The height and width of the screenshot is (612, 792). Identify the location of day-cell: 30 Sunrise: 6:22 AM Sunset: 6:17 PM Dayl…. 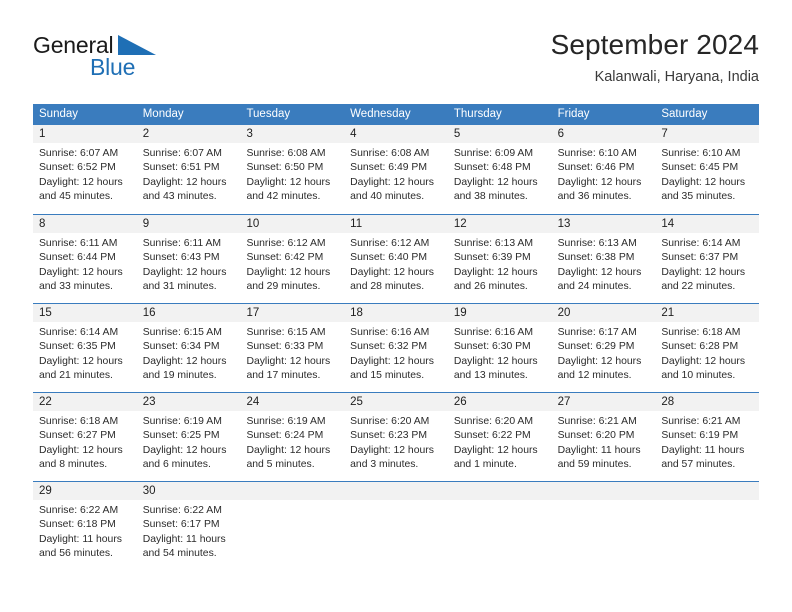
(188, 526).